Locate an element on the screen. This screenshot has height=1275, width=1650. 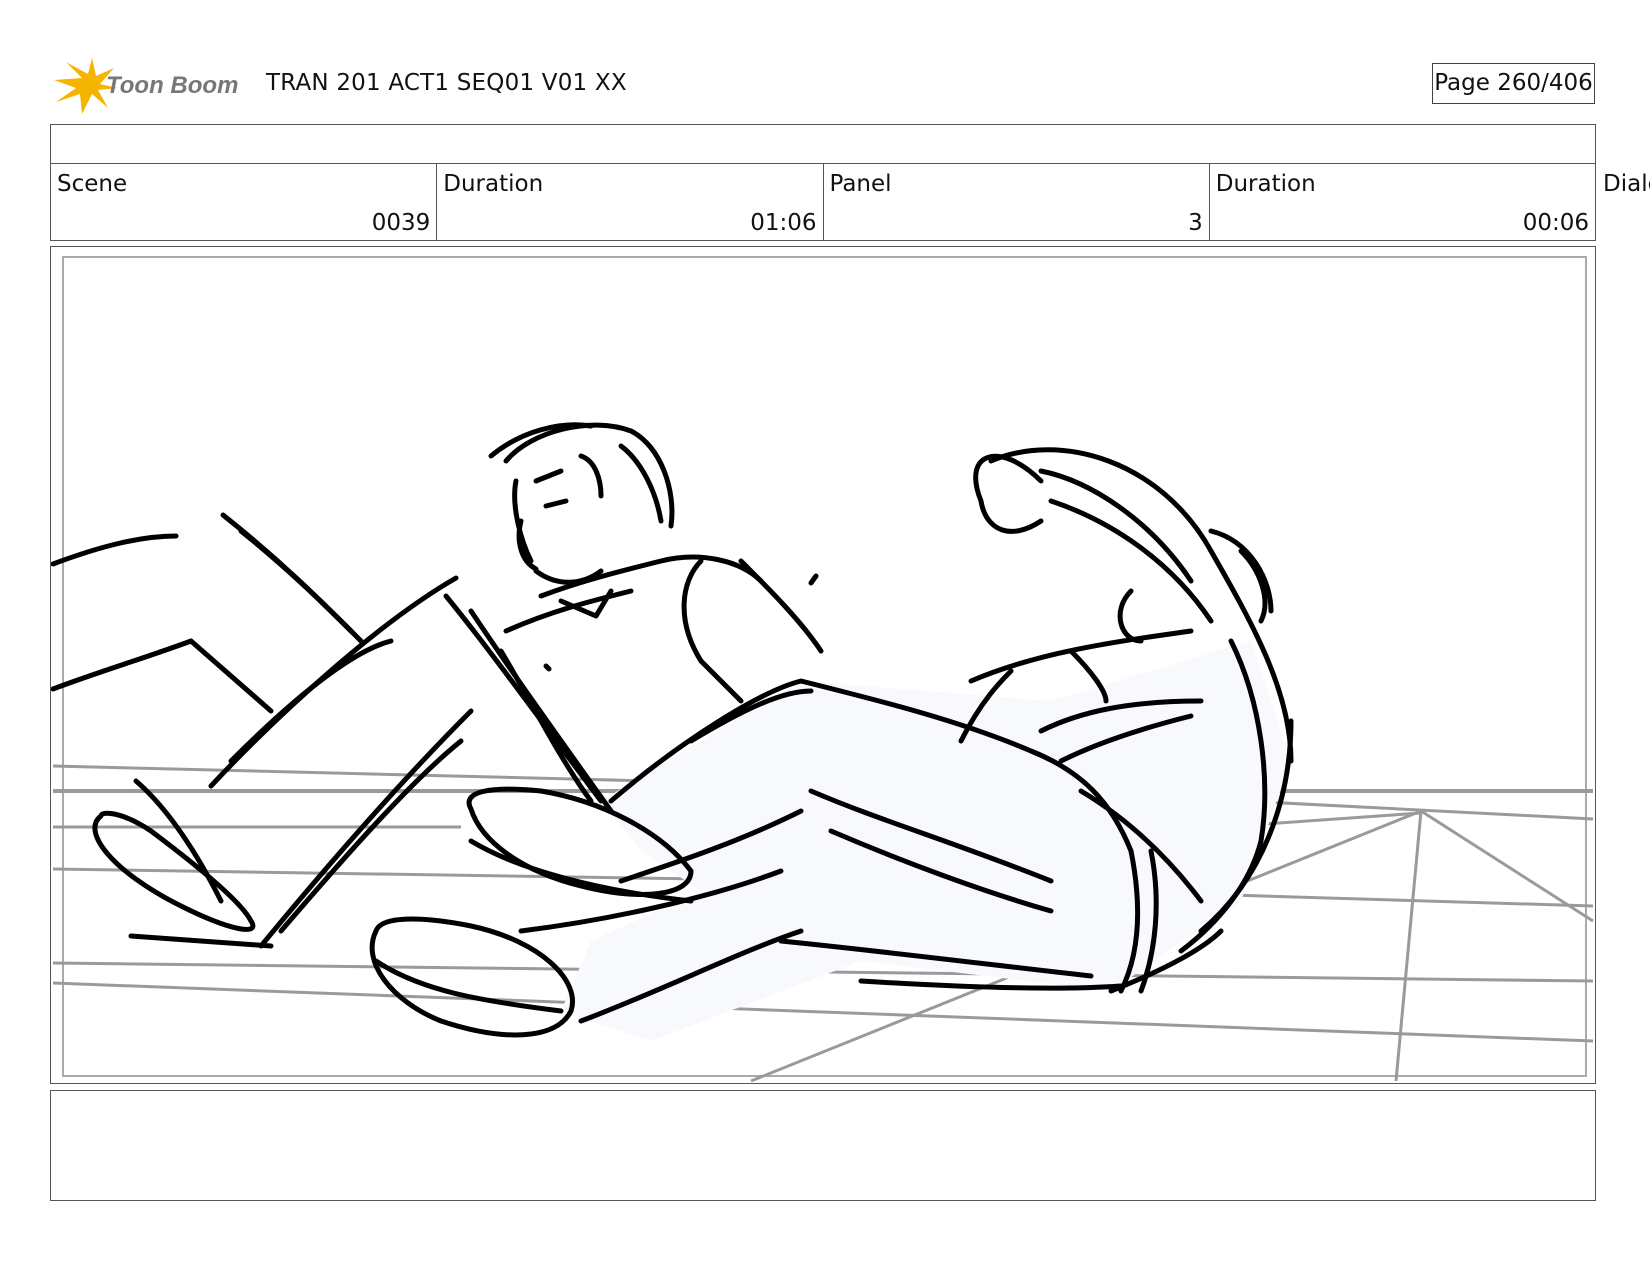
scene-duration-value: 01:06 is located at coordinates (783, 223).